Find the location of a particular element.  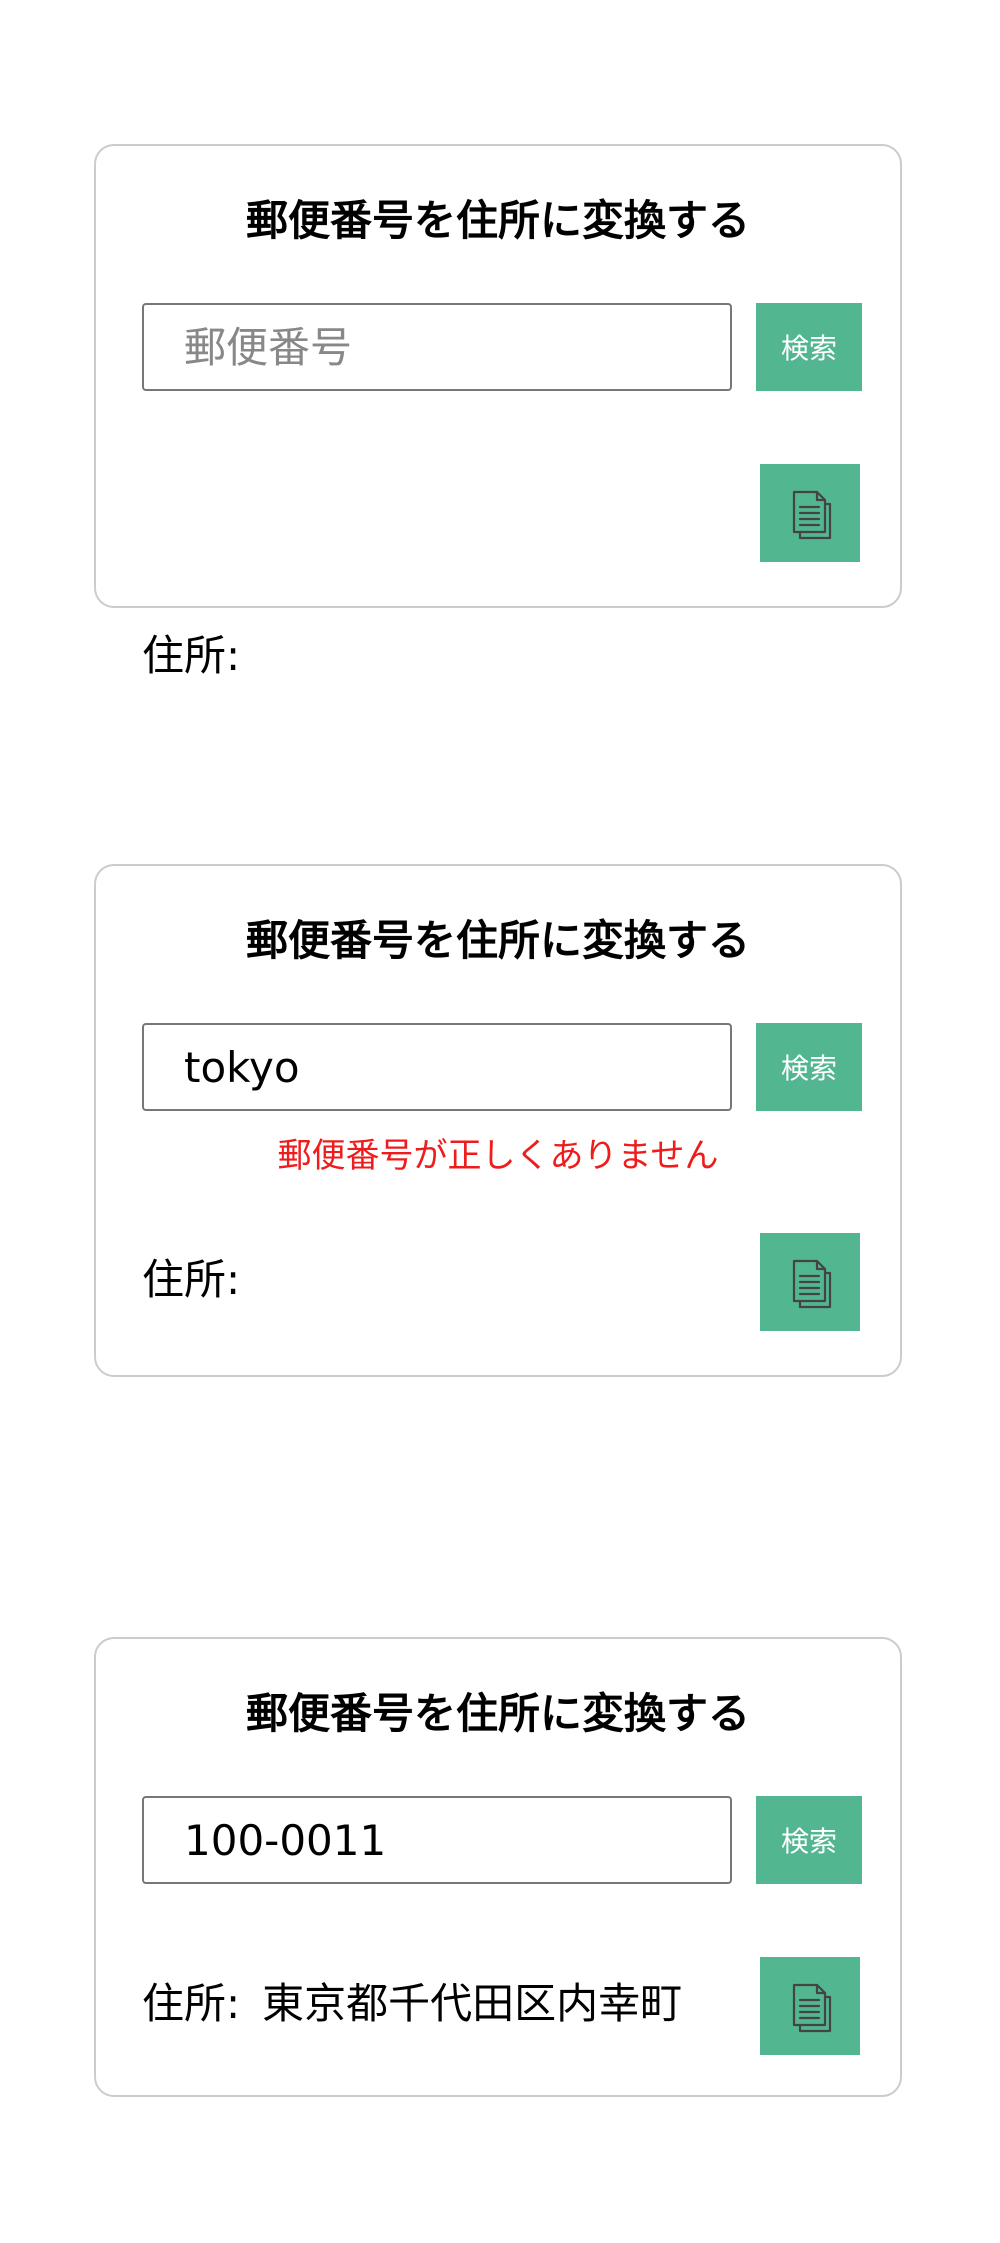

address-row: 住所: 東京都千代田区内幸町 is located at coordinates (412, 2004).